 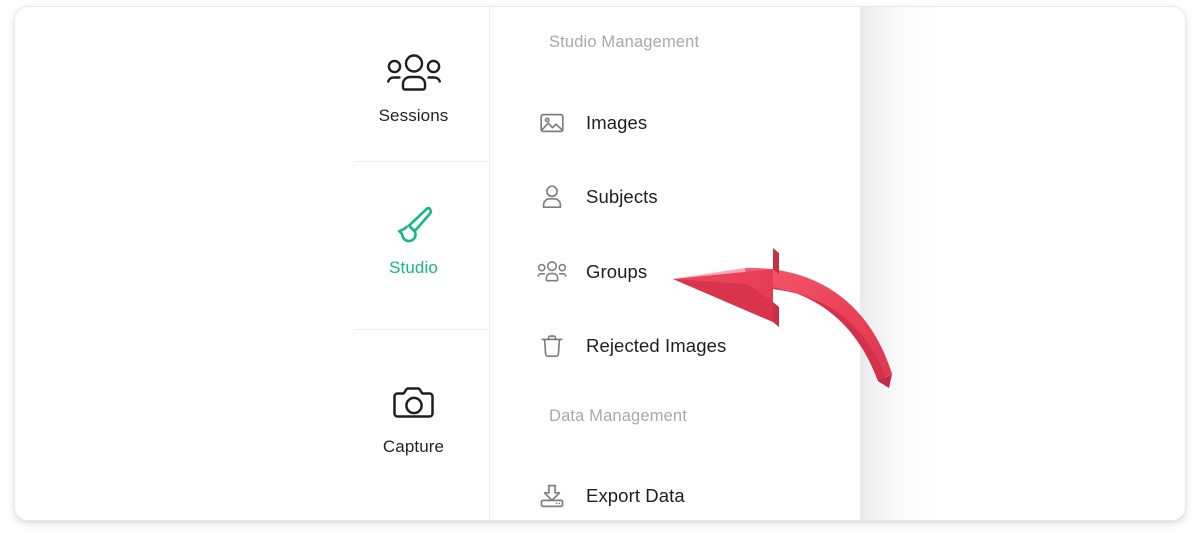 What do you see at coordinates (414, 226) in the screenshot?
I see `paintbrush-icon` at bounding box center [414, 226].